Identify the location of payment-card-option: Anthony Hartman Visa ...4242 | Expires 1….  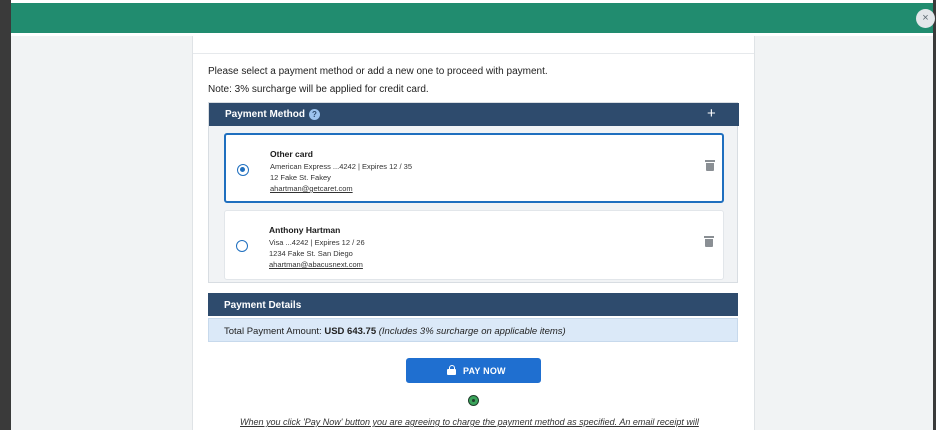
(474, 245).